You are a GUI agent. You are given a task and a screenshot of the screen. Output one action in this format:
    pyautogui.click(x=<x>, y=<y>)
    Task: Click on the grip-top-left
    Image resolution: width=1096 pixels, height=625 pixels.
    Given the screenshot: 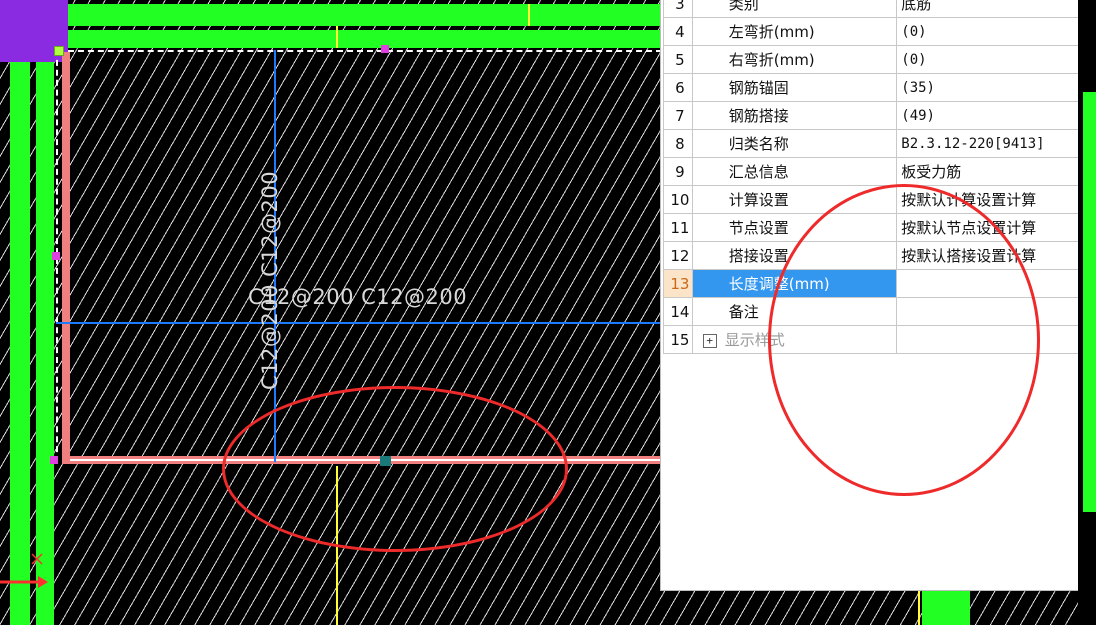 What is the action you would take?
    pyautogui.click(x=59, y=51)
    